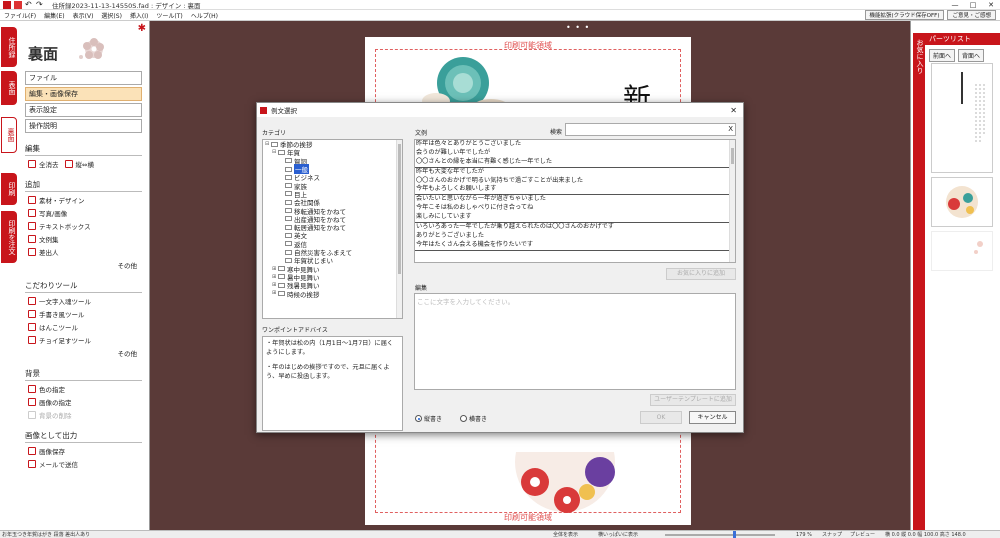 The height and width of the screenshot is (538, 1000). I want to click on tree-item: 一般, so click(332, 169).